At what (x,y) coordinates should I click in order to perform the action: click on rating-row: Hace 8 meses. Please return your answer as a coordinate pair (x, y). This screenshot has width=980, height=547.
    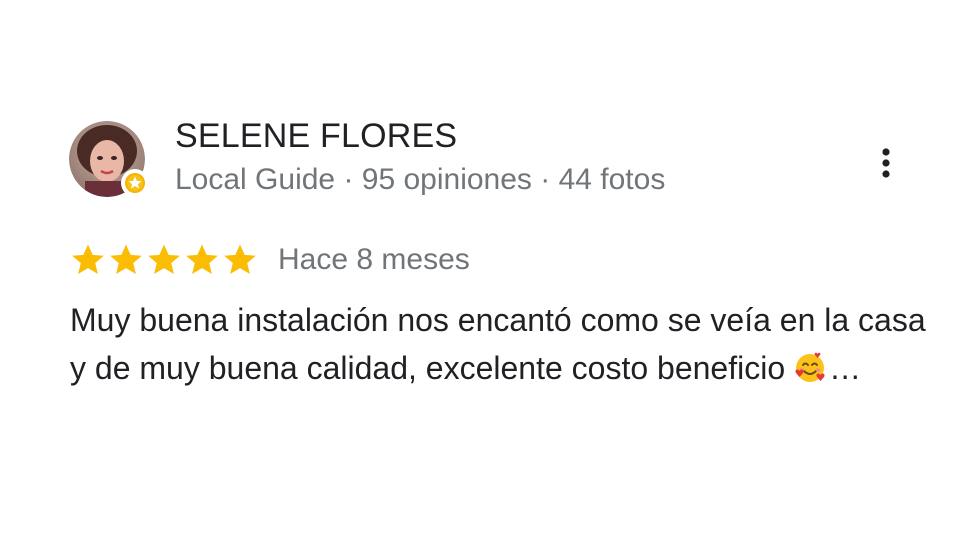
    Looking at the image, I should click on (270, 260).